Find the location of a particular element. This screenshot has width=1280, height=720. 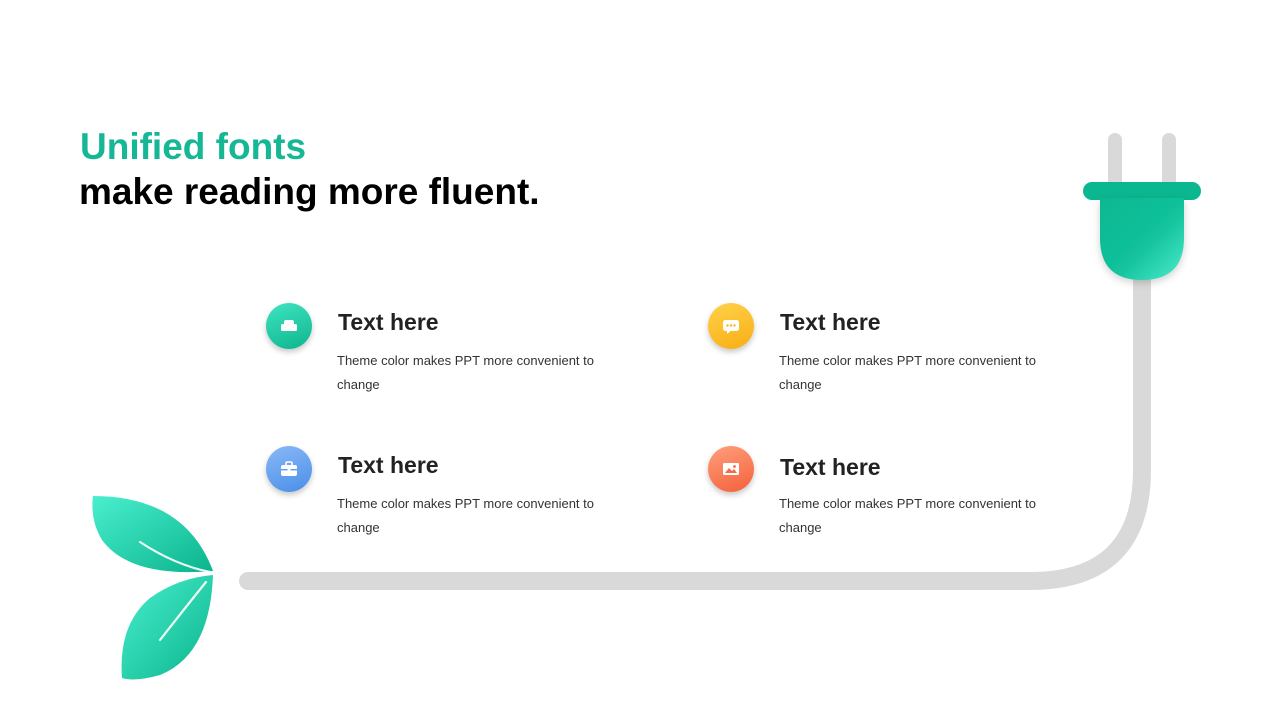

image-icon is located at coordinates (731, 469).